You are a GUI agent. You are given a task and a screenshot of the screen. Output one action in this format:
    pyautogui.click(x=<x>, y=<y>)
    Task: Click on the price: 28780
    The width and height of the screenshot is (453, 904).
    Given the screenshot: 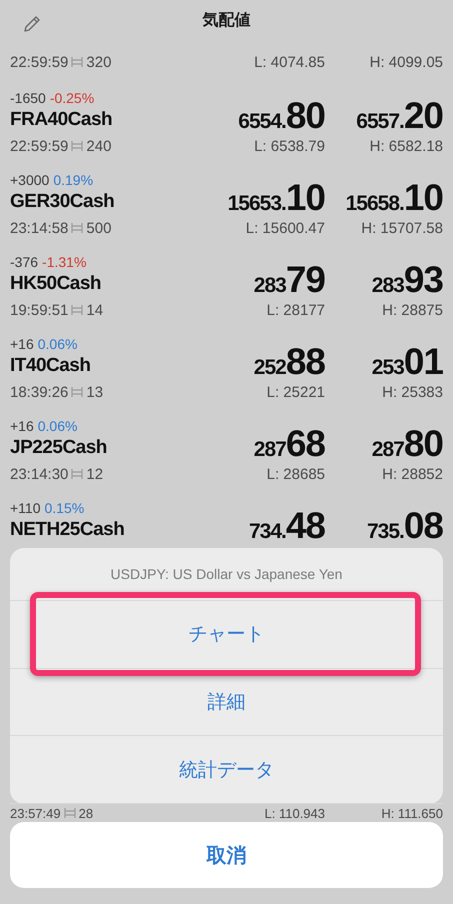 What is the action you would take?
    pyautogui.click(x=407, y=443)
    